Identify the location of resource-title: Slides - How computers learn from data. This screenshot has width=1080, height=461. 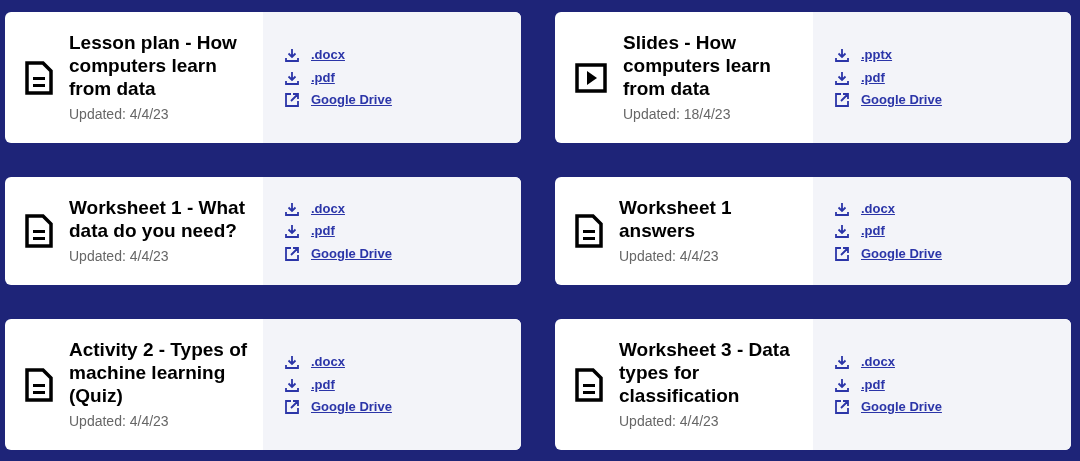
(697, 65).